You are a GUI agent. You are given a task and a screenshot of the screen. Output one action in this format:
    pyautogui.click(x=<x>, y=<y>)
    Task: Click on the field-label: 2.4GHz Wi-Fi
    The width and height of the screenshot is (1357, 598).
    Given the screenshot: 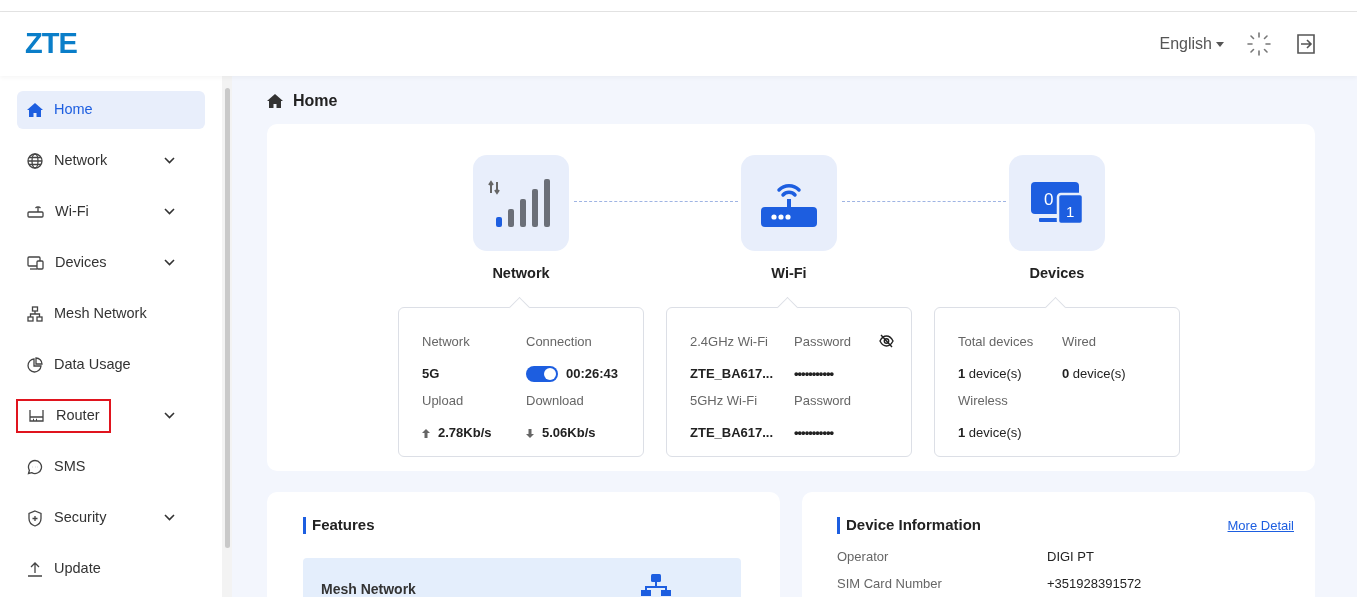 What is the action you would take?
    pyautogui.click(x=729, y=341)
    